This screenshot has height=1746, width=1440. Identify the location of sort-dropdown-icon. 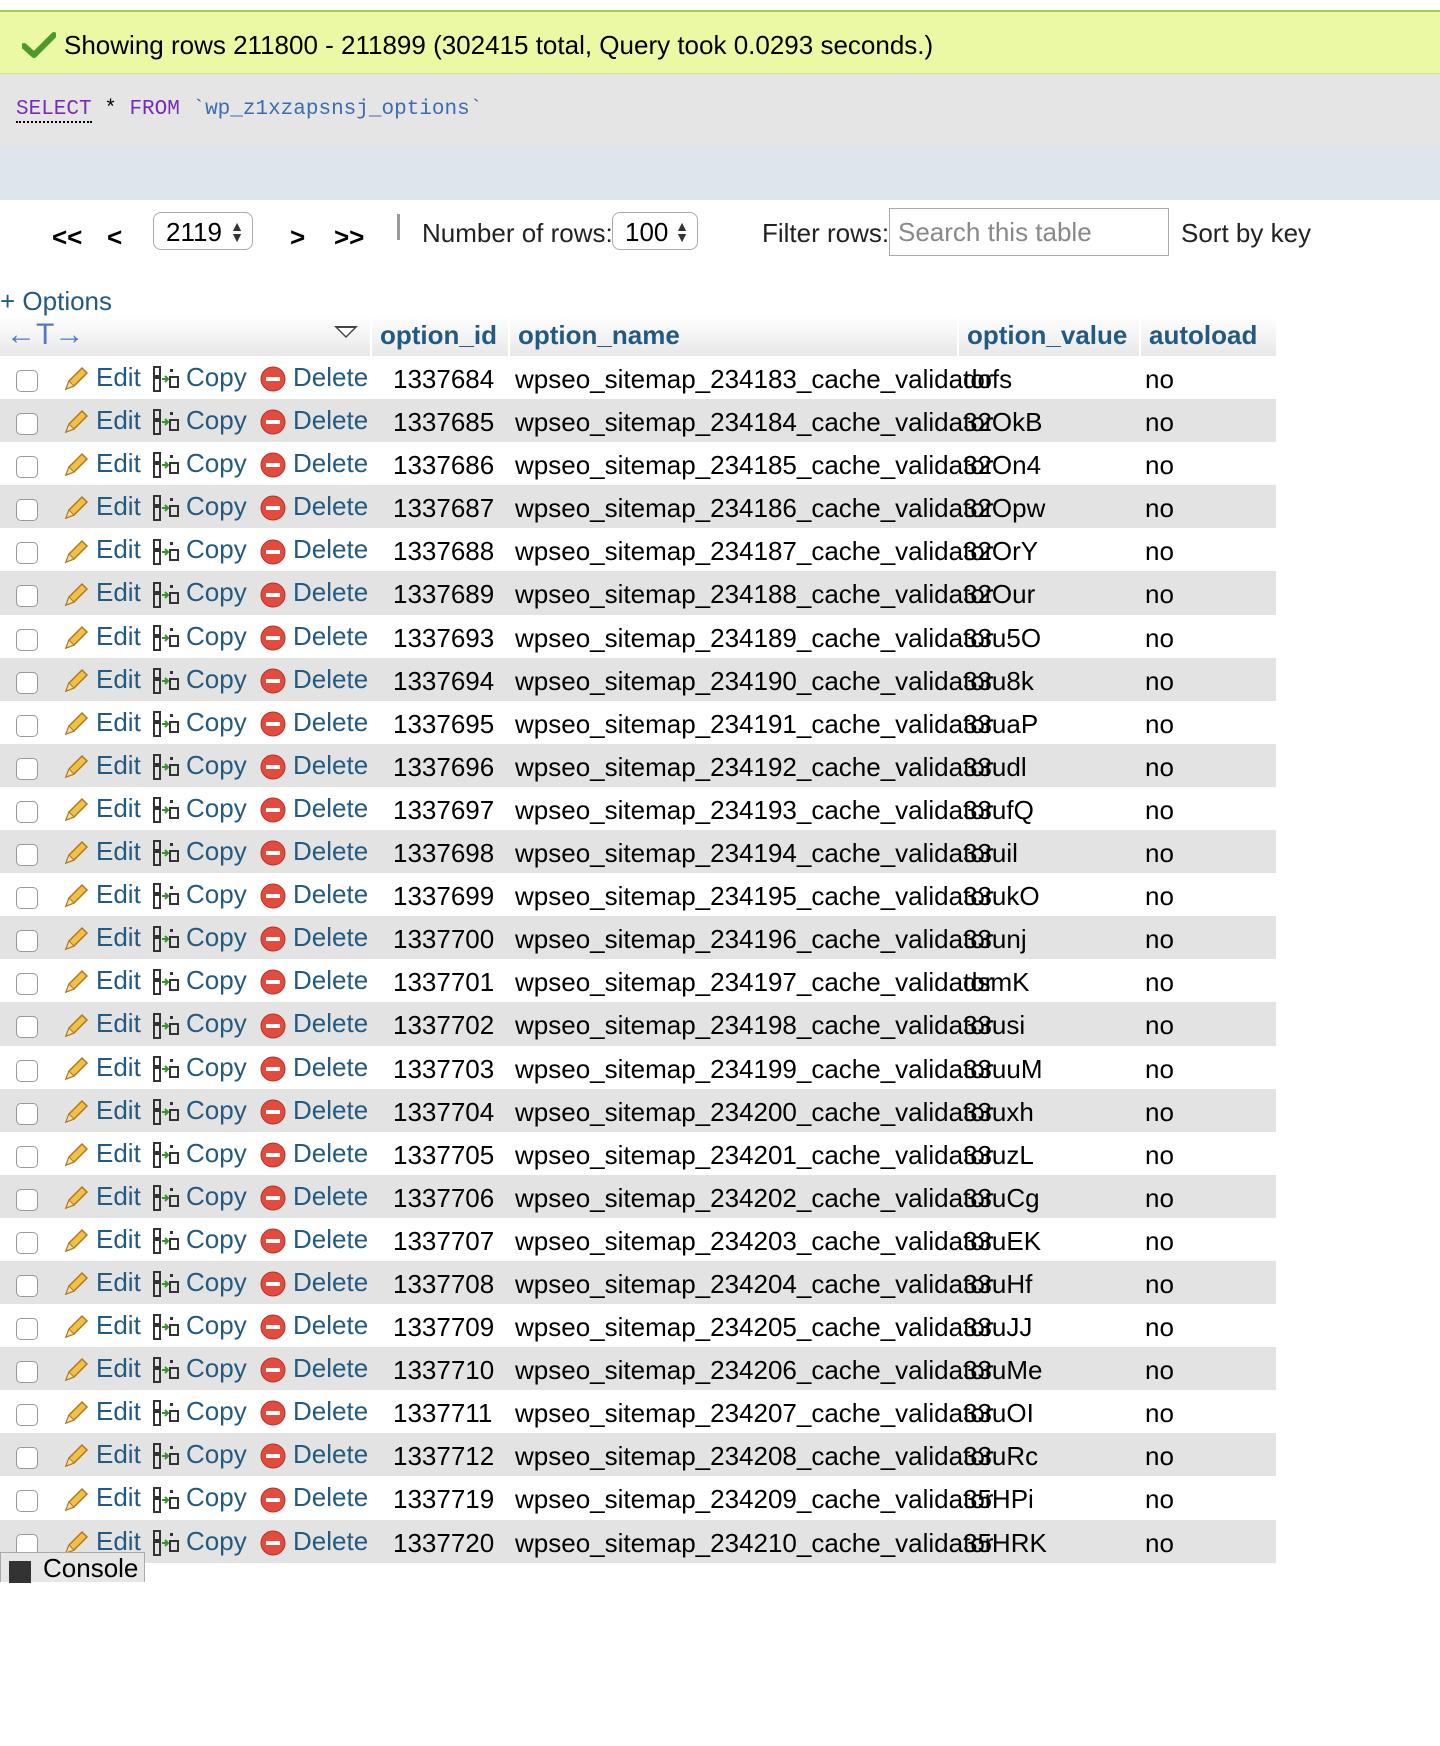
(346, 332).